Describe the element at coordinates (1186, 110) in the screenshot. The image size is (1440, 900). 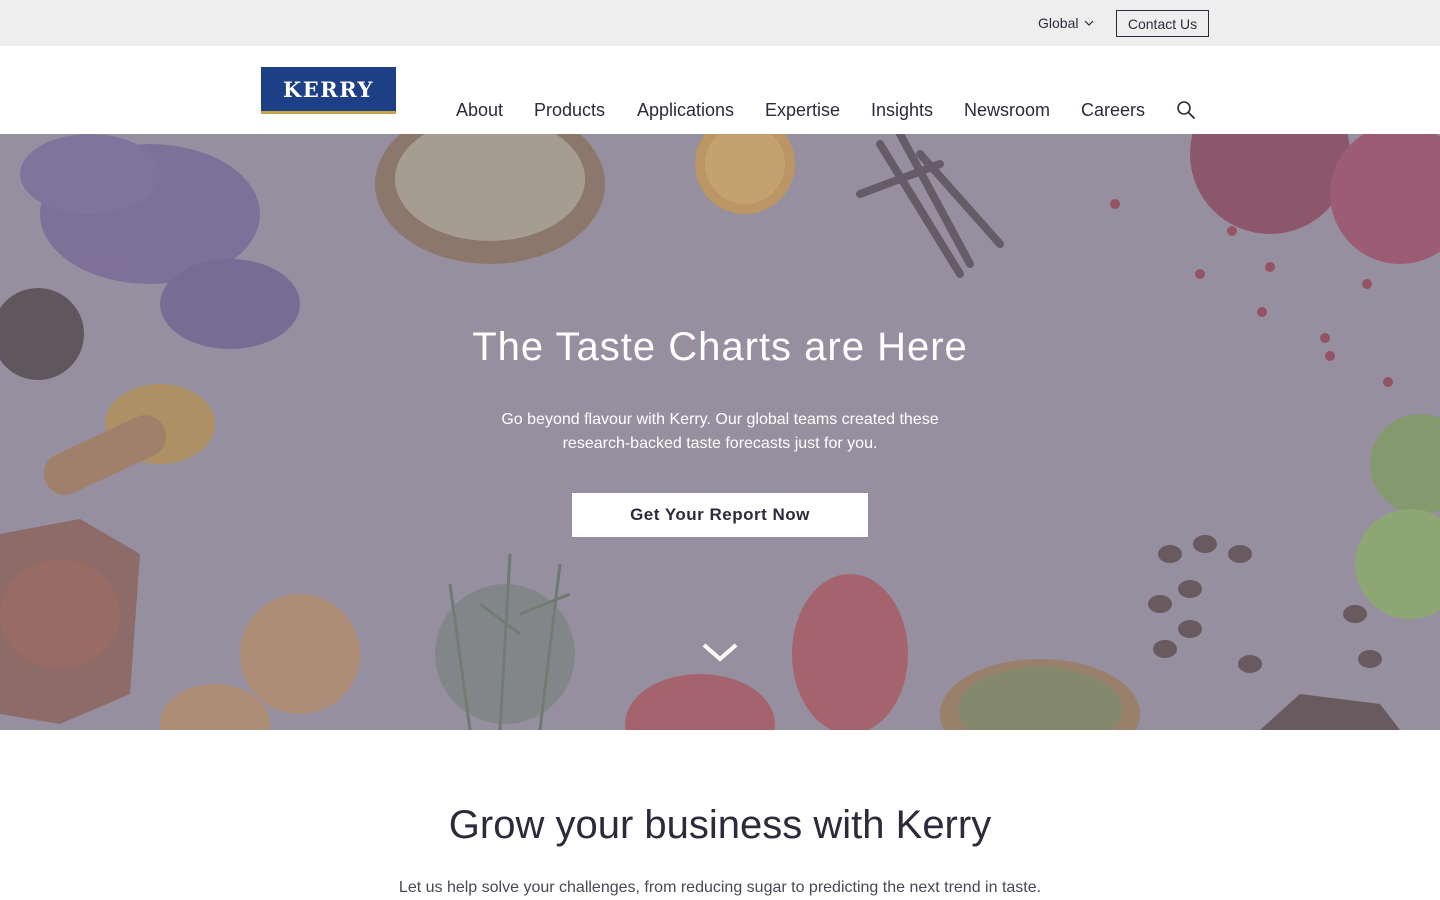
I see `search-icon` at that location.